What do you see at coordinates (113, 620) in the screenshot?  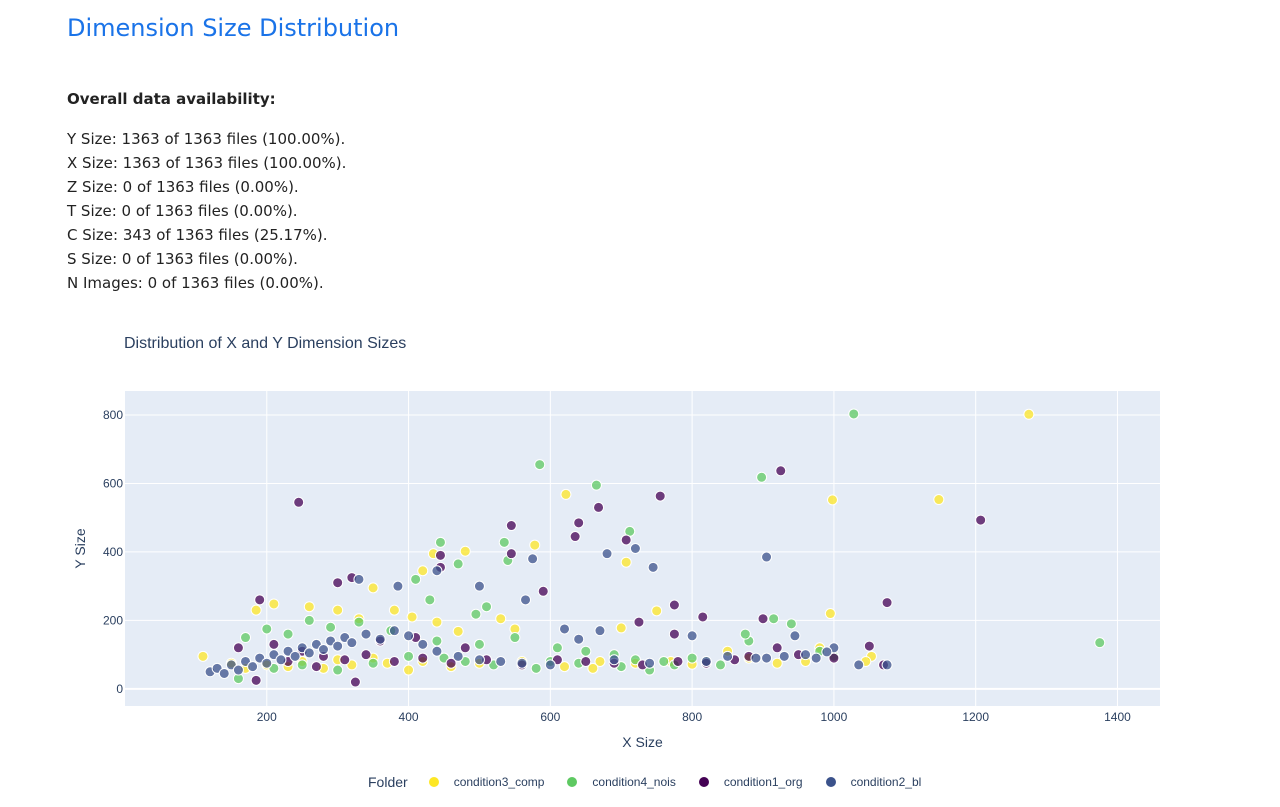 I see `y-tick-label: 200` at bounding box center [113, 620].